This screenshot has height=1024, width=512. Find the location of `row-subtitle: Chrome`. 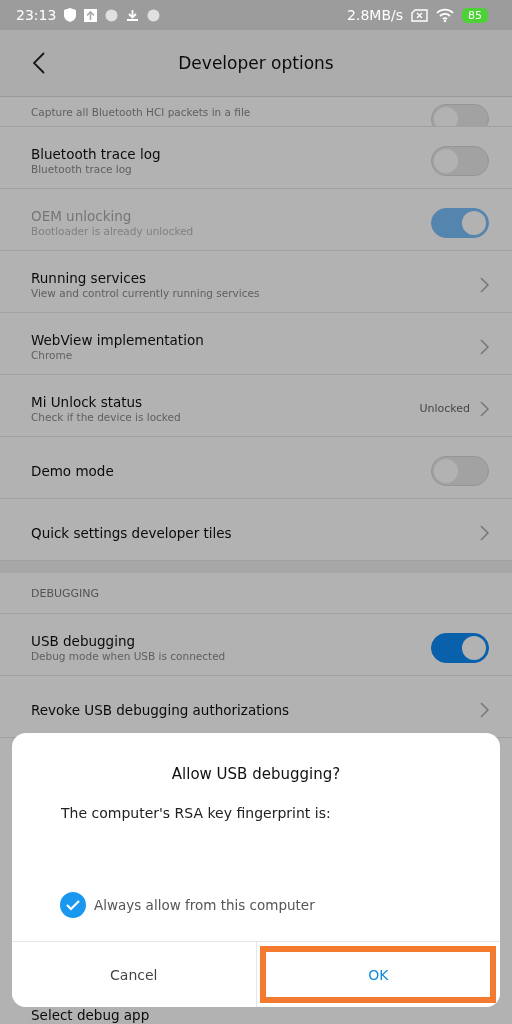

row-subtitle: Chrome is located at coordinates (52, 355).